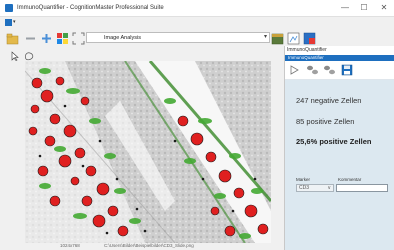  Describe the element at coordinates (329, 188) in the screenshot. I see `chevron-down-icon: ∨` at that location.